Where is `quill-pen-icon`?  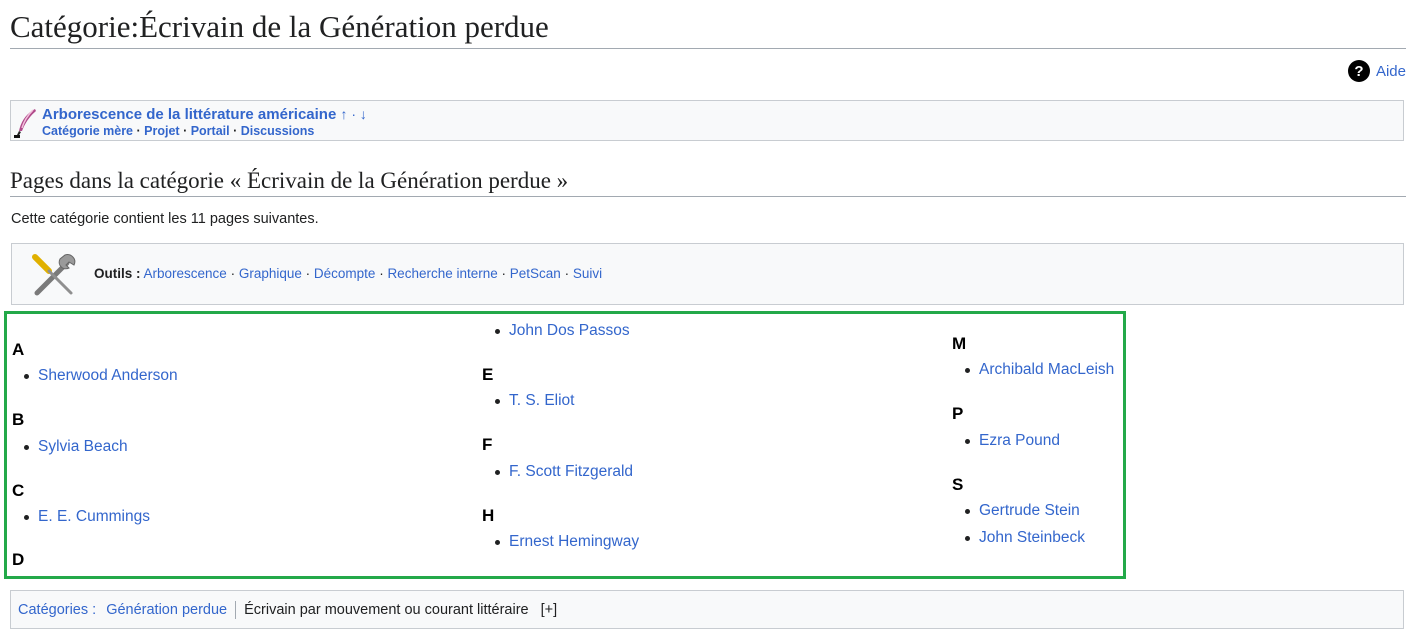
quill-pen-icon is located at coordinates (25, 123).